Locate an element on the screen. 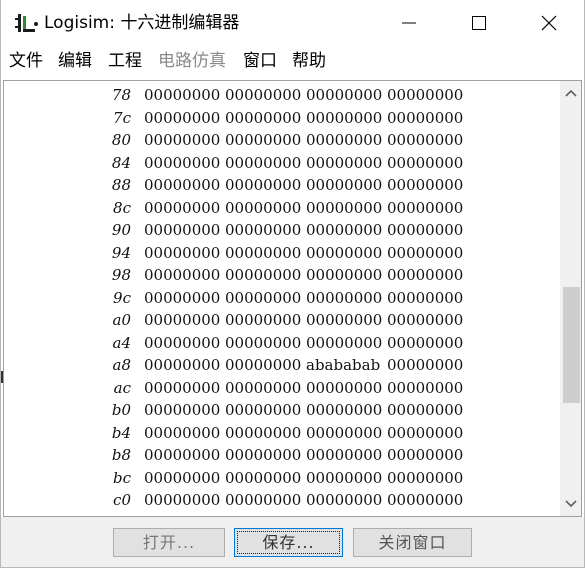 This screenshot has height=568, width=585. scroll-thumb is located at coordinates (571, 345).